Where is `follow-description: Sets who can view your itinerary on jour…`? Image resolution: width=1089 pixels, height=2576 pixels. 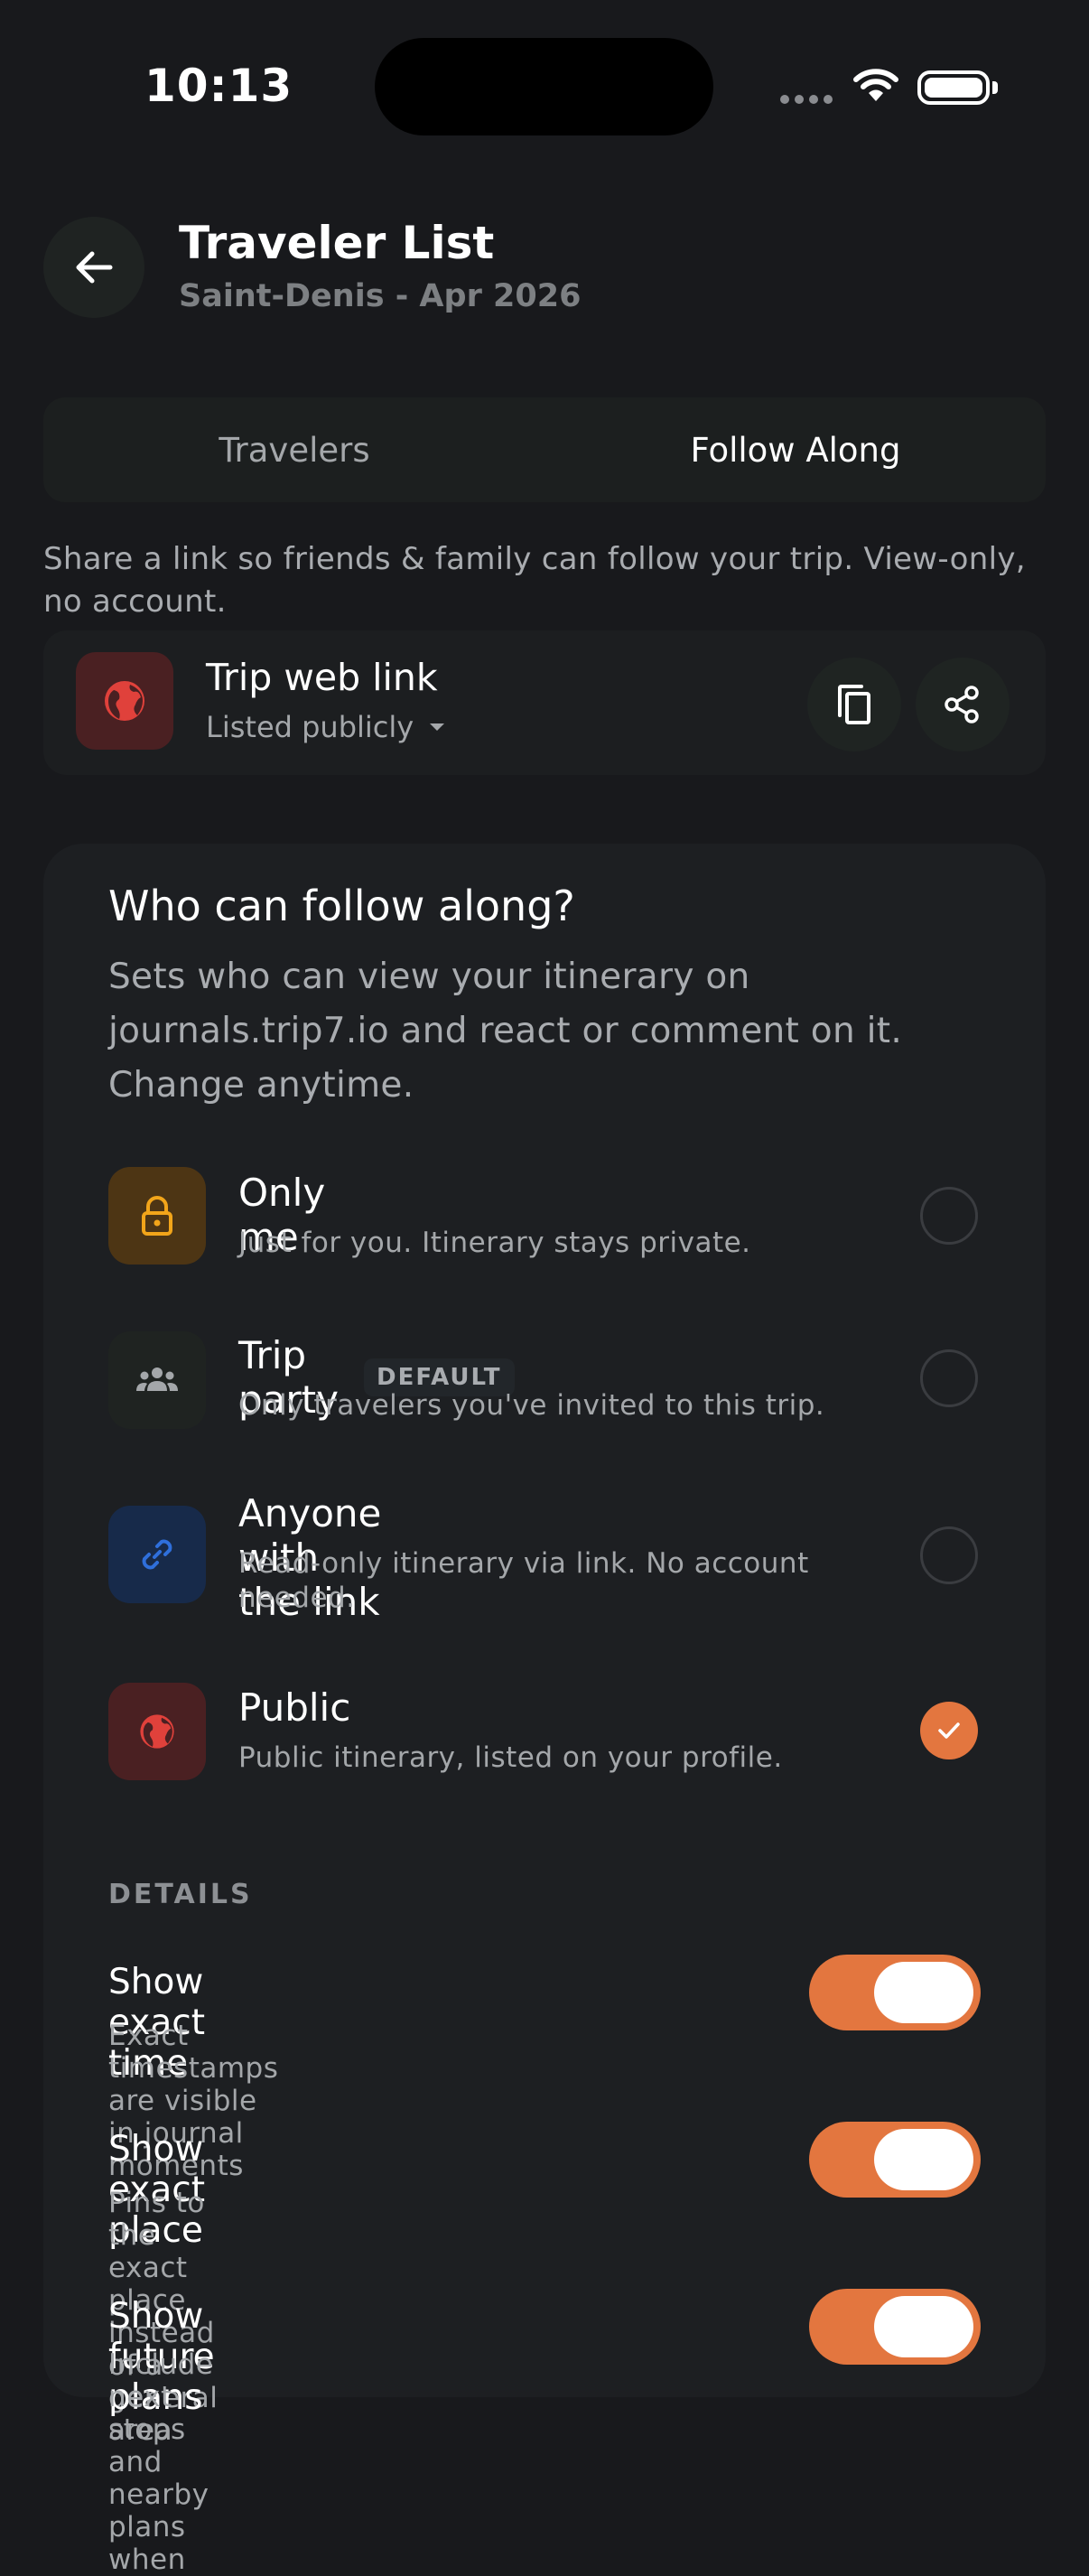 follow-description: Sets who can view your itinerary on jour… is located at coordinates (506, 1031).